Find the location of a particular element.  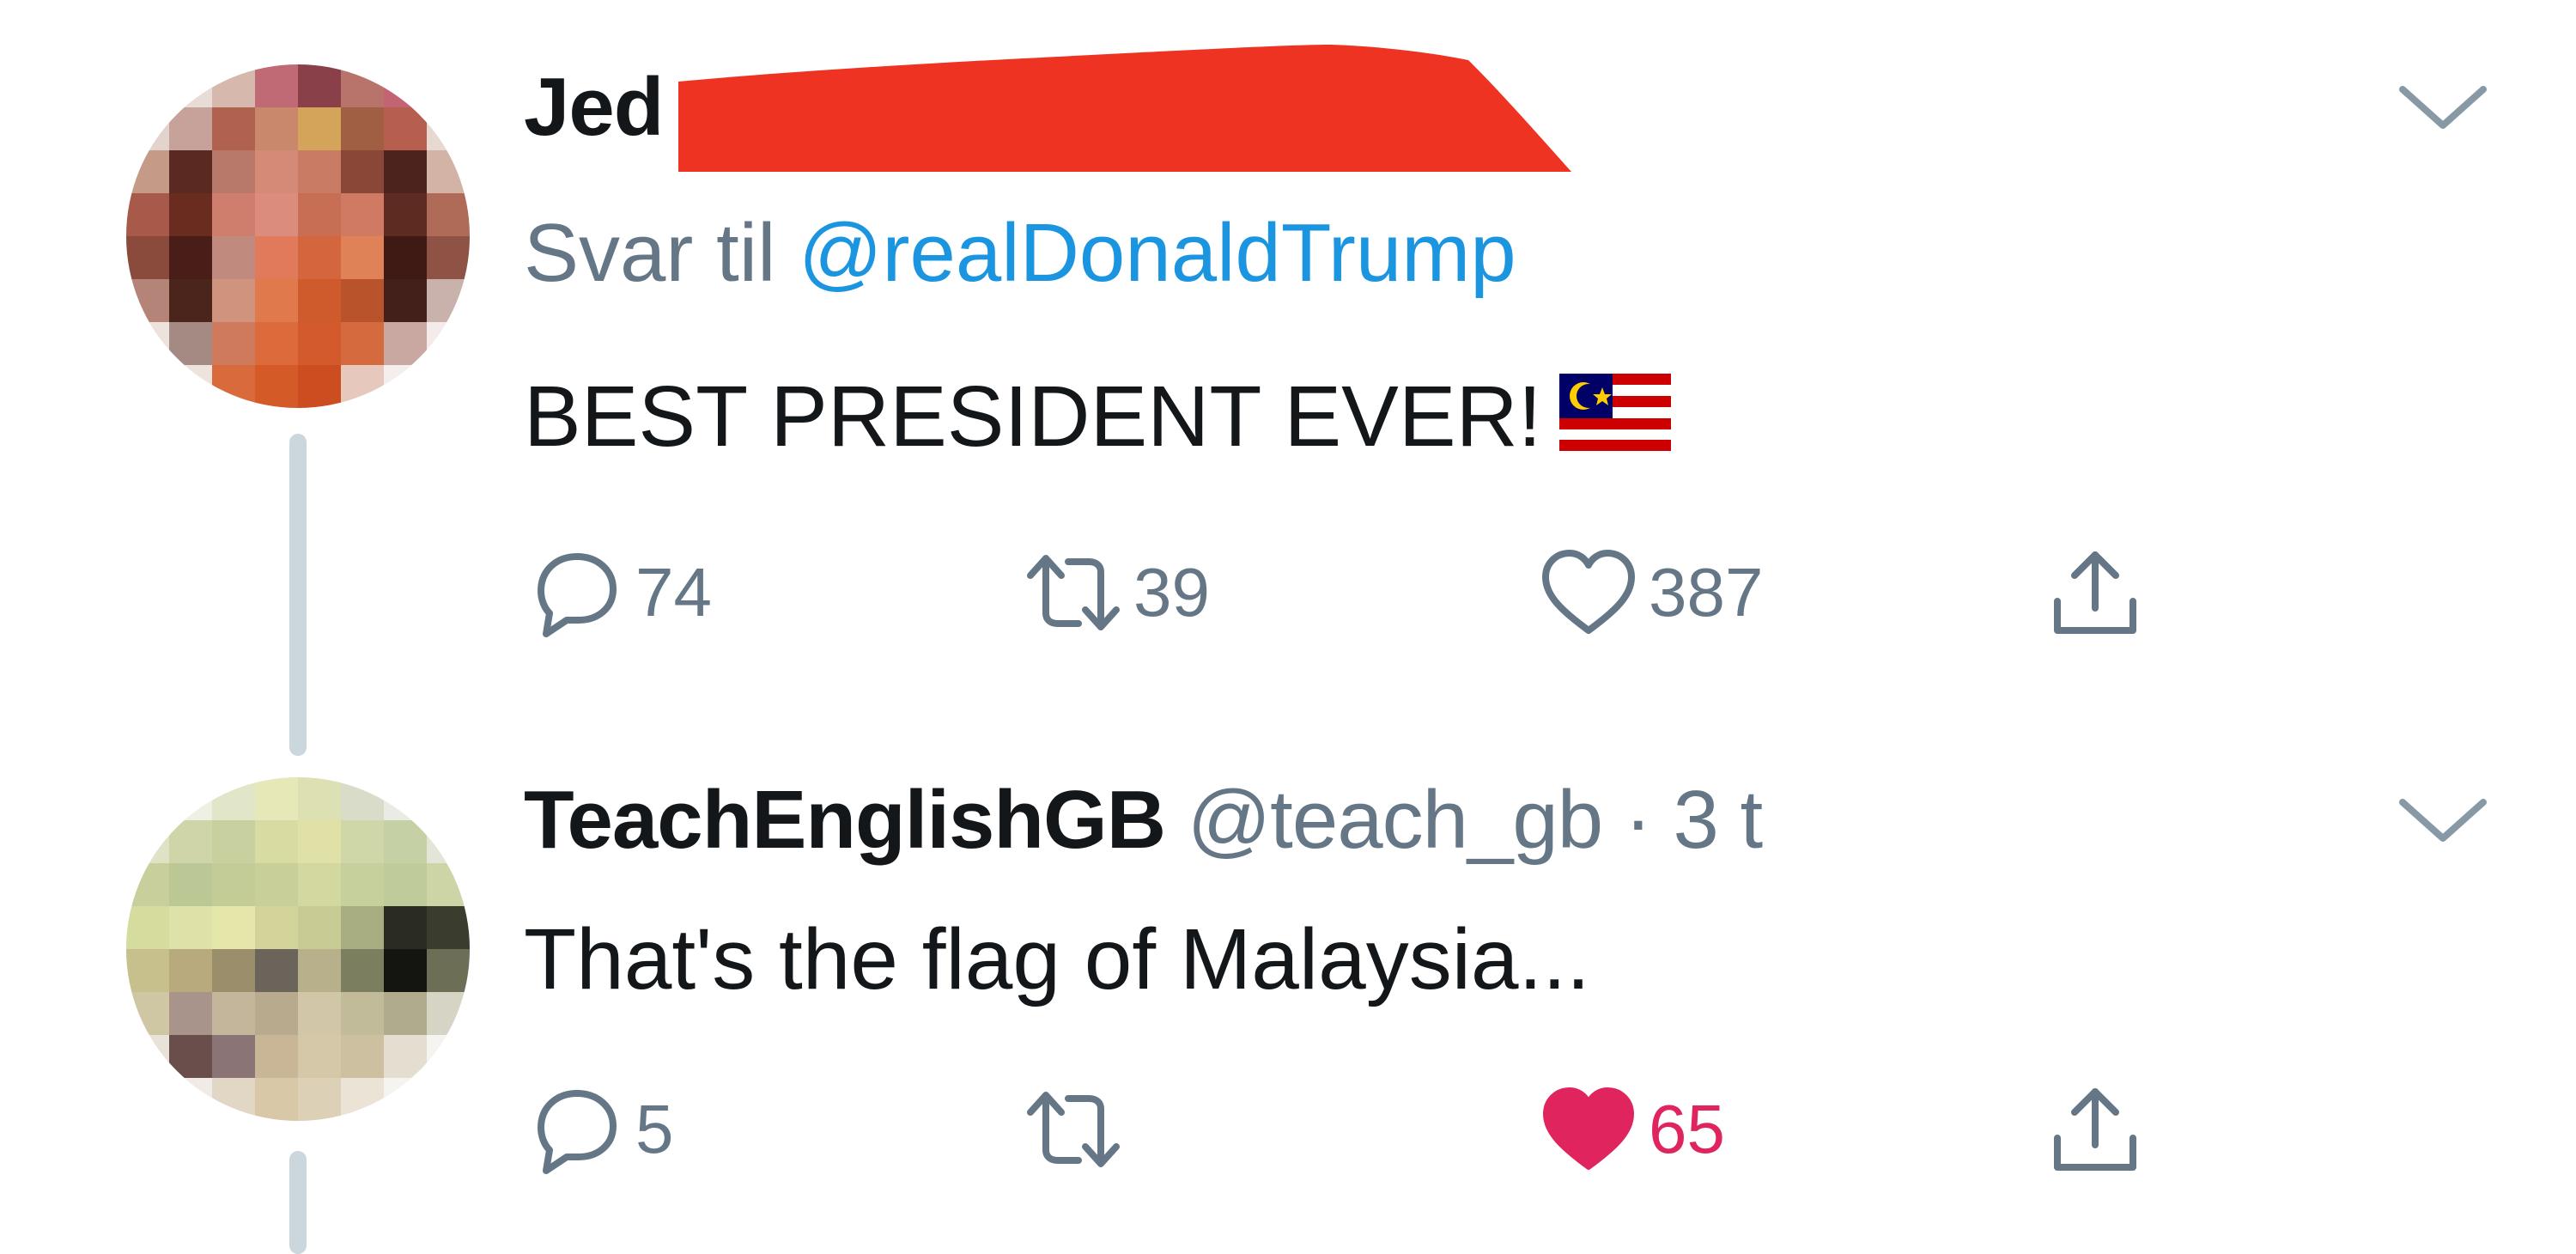

like-button: 65 is located at coordinates (1631, 1129).